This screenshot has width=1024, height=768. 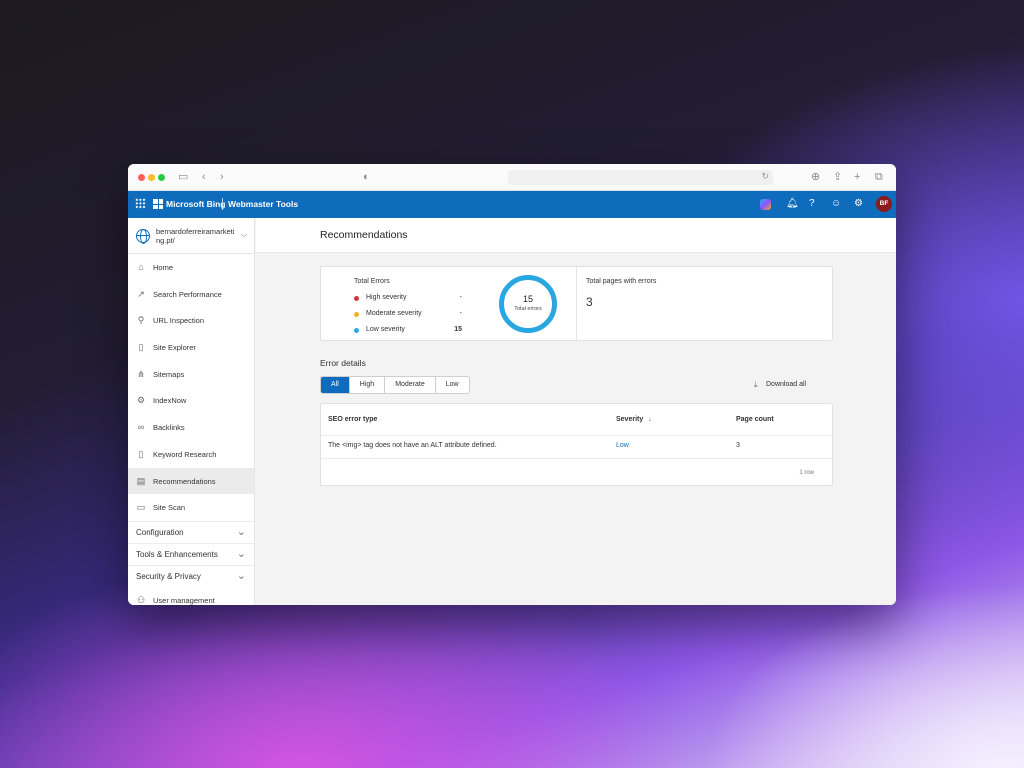 What do you see at coordinates (191, 294) in the screenshot?
I see `sidebar-item-search-performance: ↗ Search Performance` at bounding box center [191, 294].